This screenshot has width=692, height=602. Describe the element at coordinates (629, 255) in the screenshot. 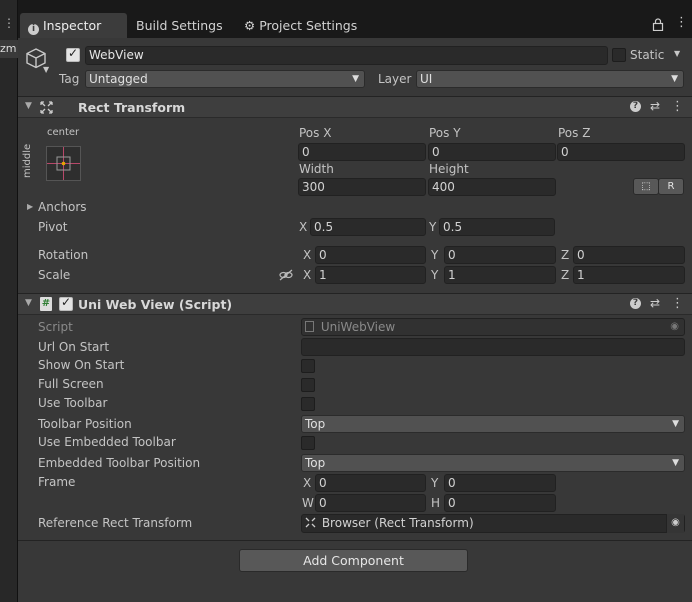

I see `rotation-z-field: 0` at that location.